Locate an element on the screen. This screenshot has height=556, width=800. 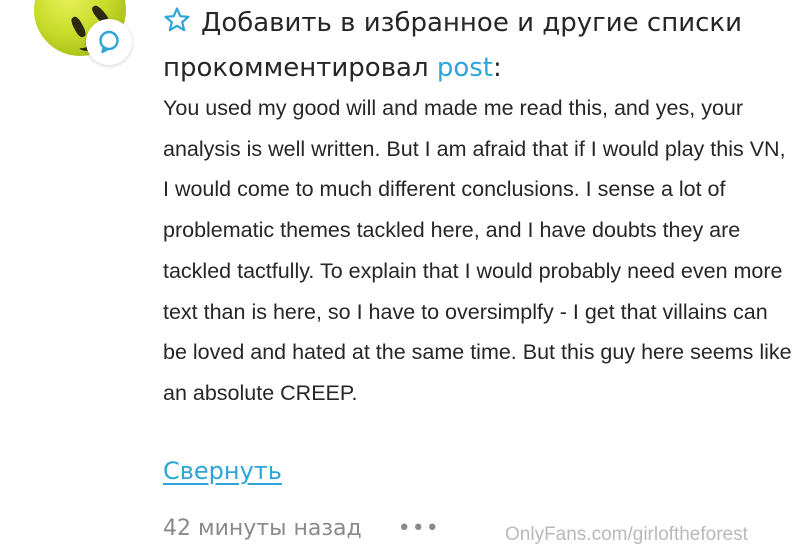
header-colon: : is located at coordinates (497, 68).